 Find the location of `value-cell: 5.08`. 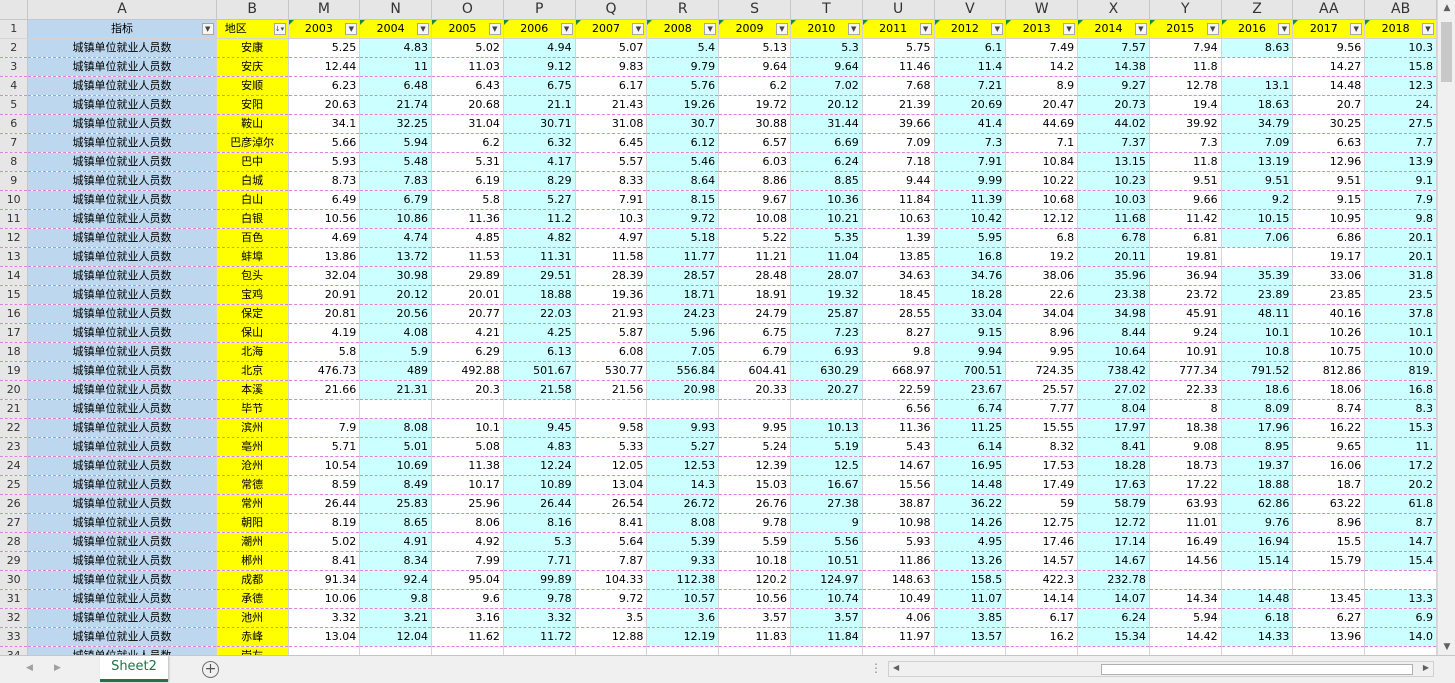

value-cell: 5.08 is located at coordinates (467, 447).